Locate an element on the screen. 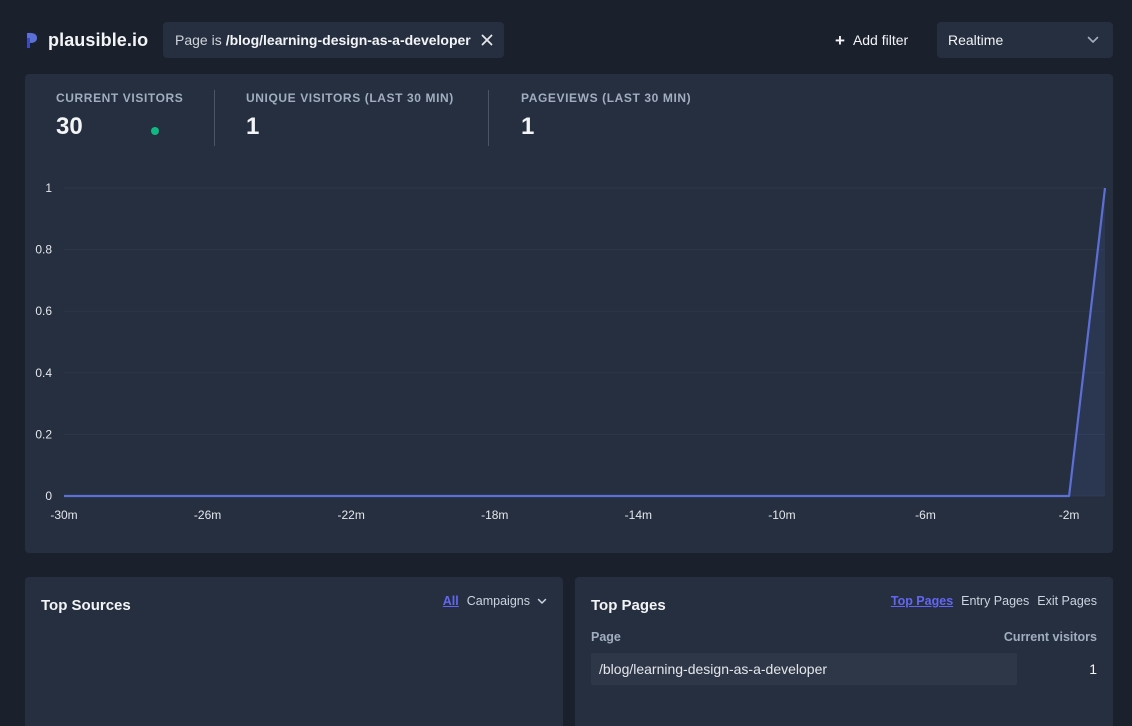 Image resolution: width=1132 pixels, height=726 pixels. filter-prefix: Page is is located at coordinates (198, 40).